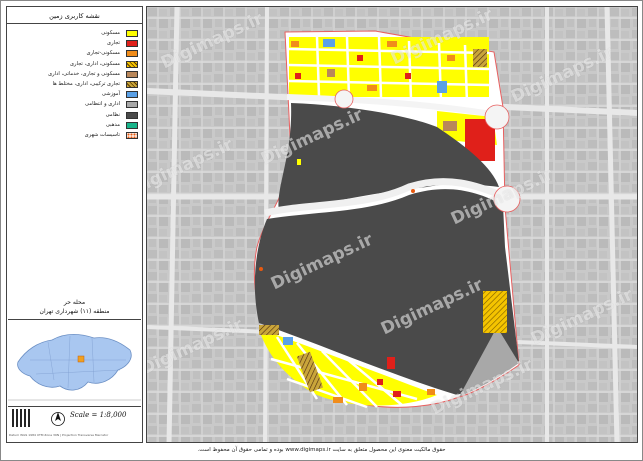  What do you see at coordinates (110, 94) in the screenshot?
I see `legend-label: آموزشی` at bounding box center [110, 94].